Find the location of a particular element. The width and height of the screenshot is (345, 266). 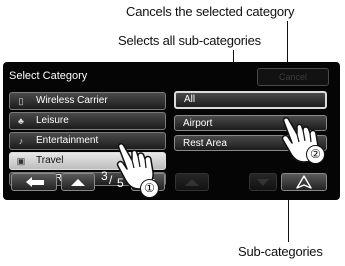

triangle-down-icon is located at coordinates (263, 182).